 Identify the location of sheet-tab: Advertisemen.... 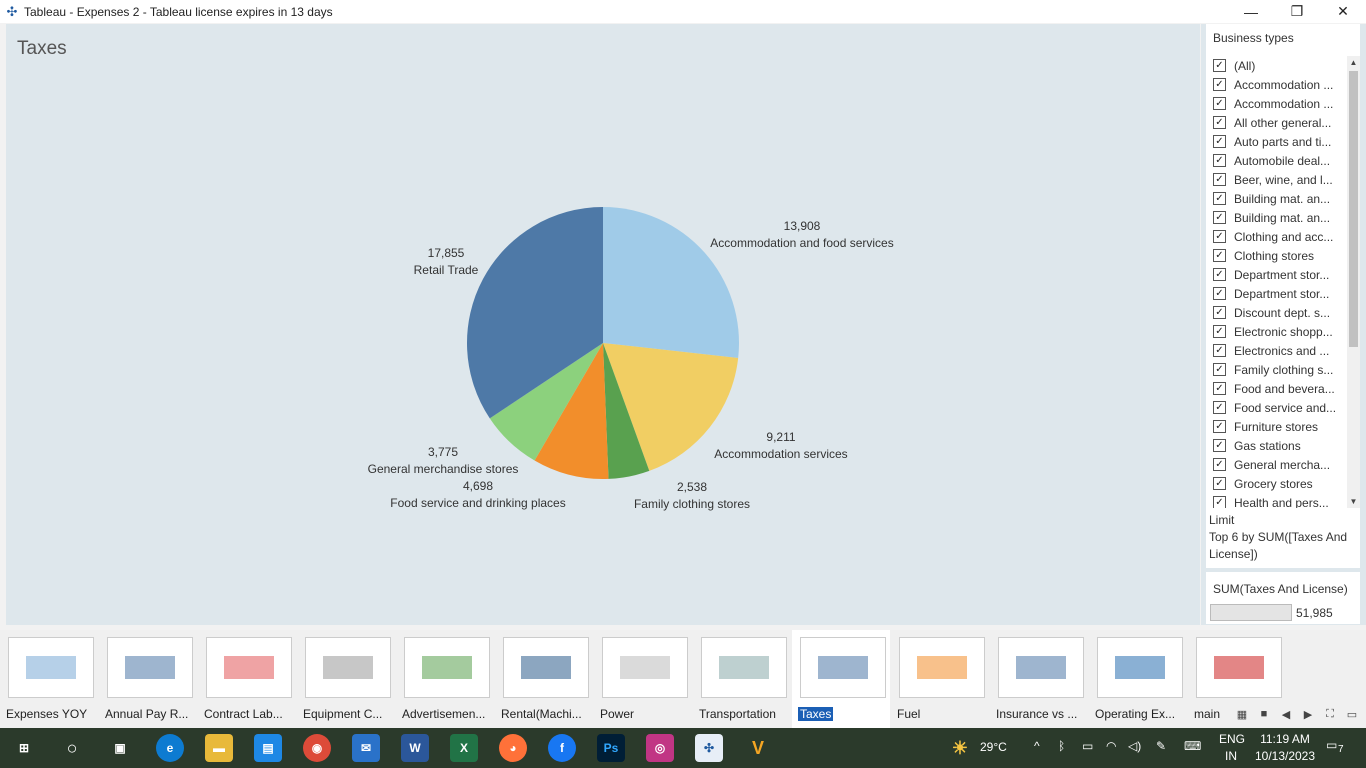
(445, 679).